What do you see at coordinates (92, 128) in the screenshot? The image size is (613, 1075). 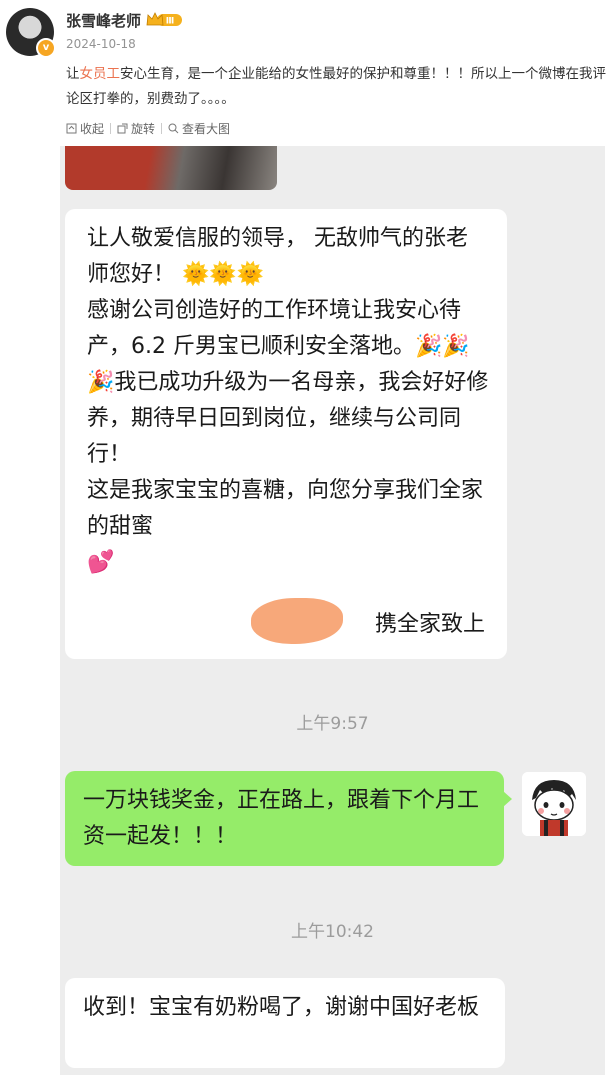 I see `collapse-label: 收起` at bounding box center [92, 128].